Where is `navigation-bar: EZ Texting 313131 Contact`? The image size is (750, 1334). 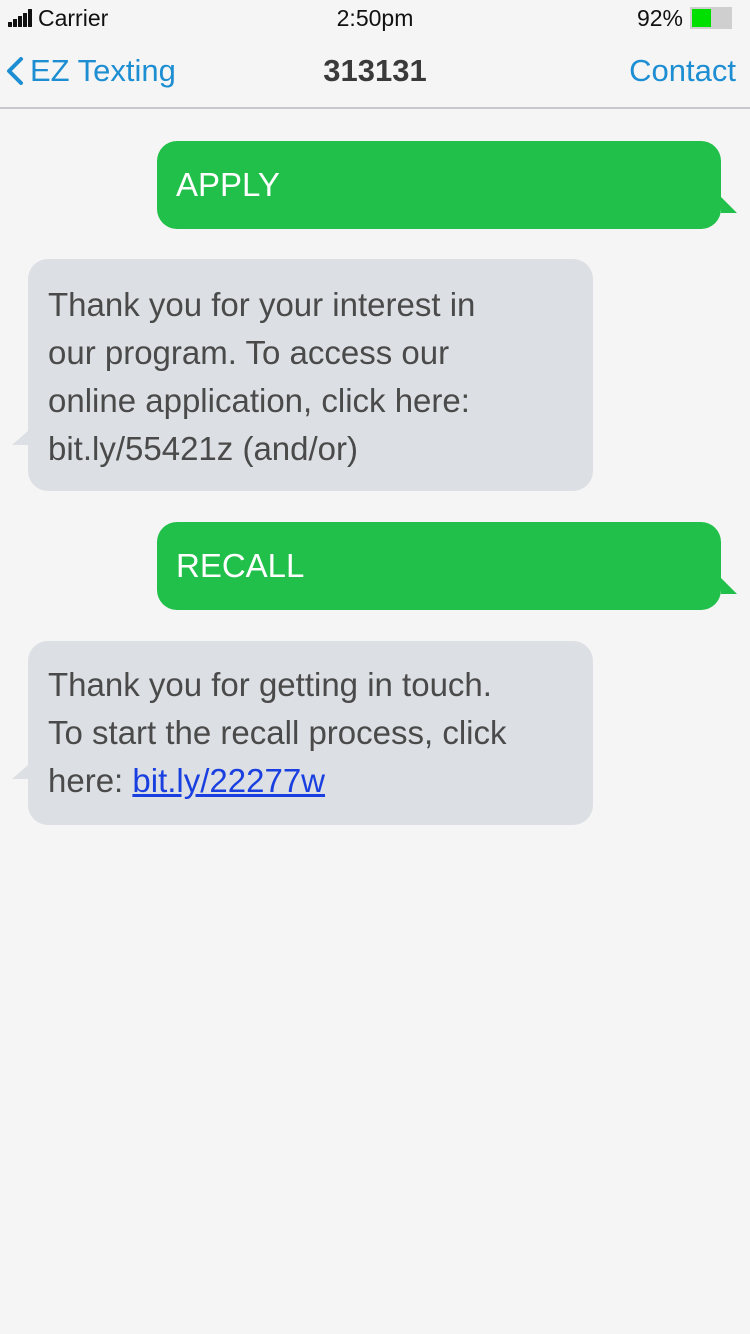 navigation-bar: EZ Texting 313131 Contact is located at coordinates (375, 72).